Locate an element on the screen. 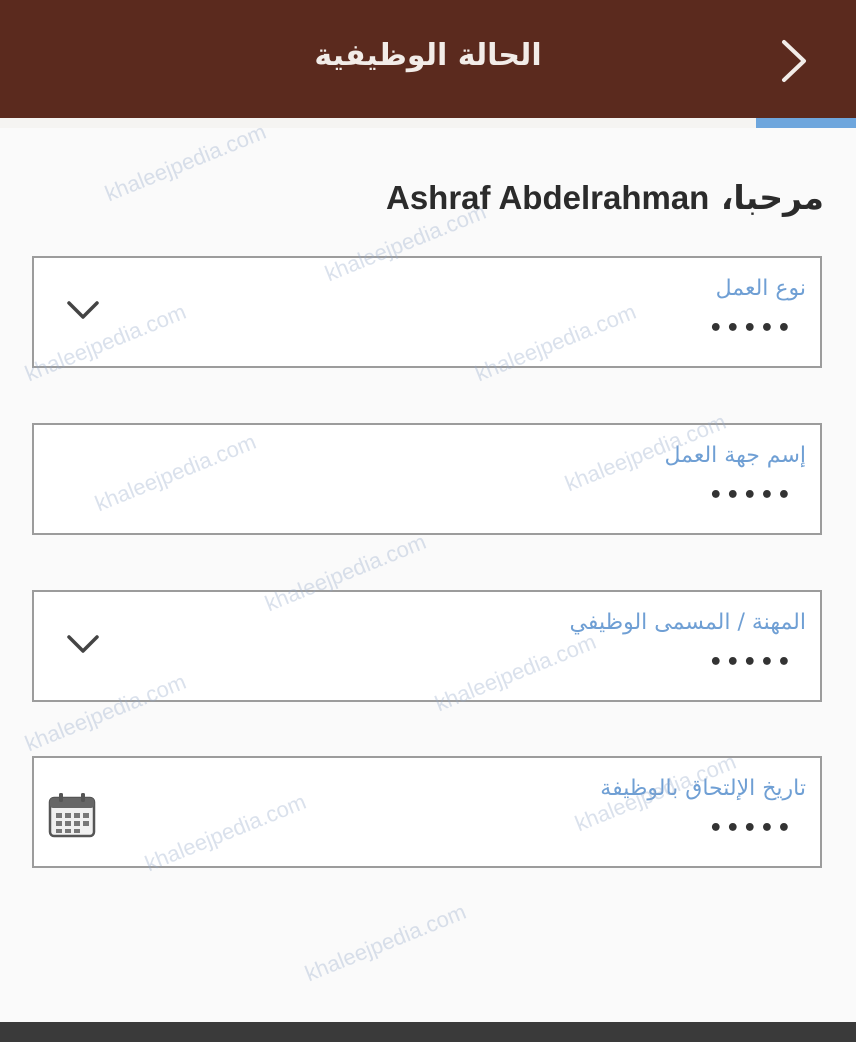 The width and height of the screenshot is (856, 1042). back-button is located at coordinates (794, 61).